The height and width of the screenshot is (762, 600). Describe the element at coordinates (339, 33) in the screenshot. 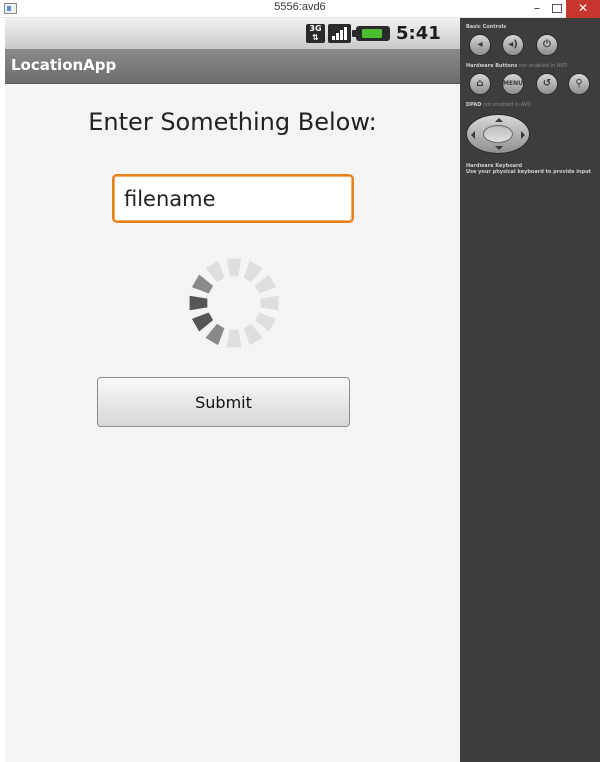

I see `signal-strength-icon` at that location.